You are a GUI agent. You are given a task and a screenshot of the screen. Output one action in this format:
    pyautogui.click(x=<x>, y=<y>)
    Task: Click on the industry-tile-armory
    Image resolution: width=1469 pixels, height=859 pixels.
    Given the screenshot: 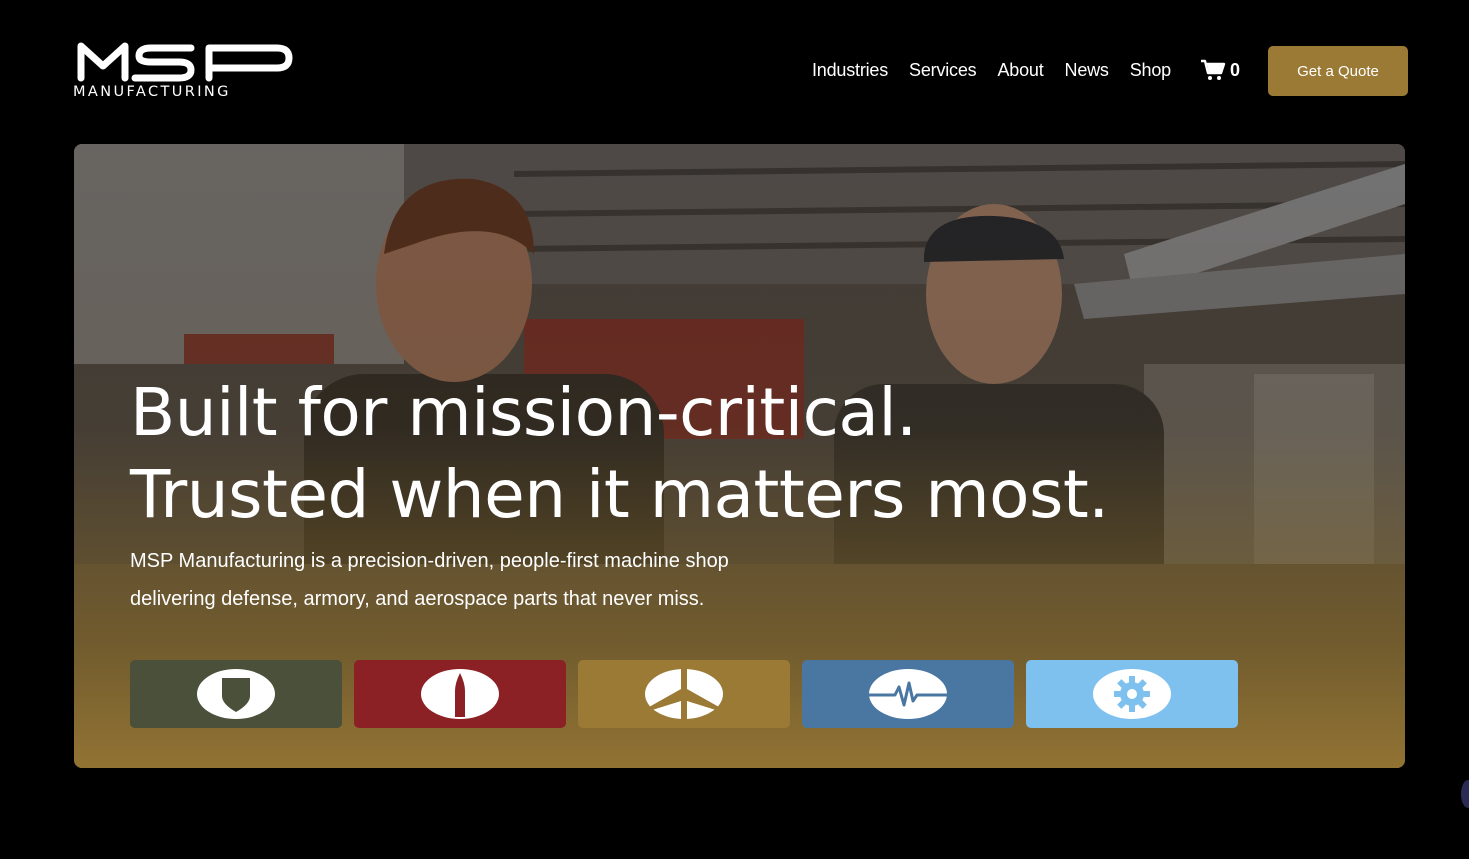 What is the action you would take?
    pyautogui.click(x=460, y=694)
    